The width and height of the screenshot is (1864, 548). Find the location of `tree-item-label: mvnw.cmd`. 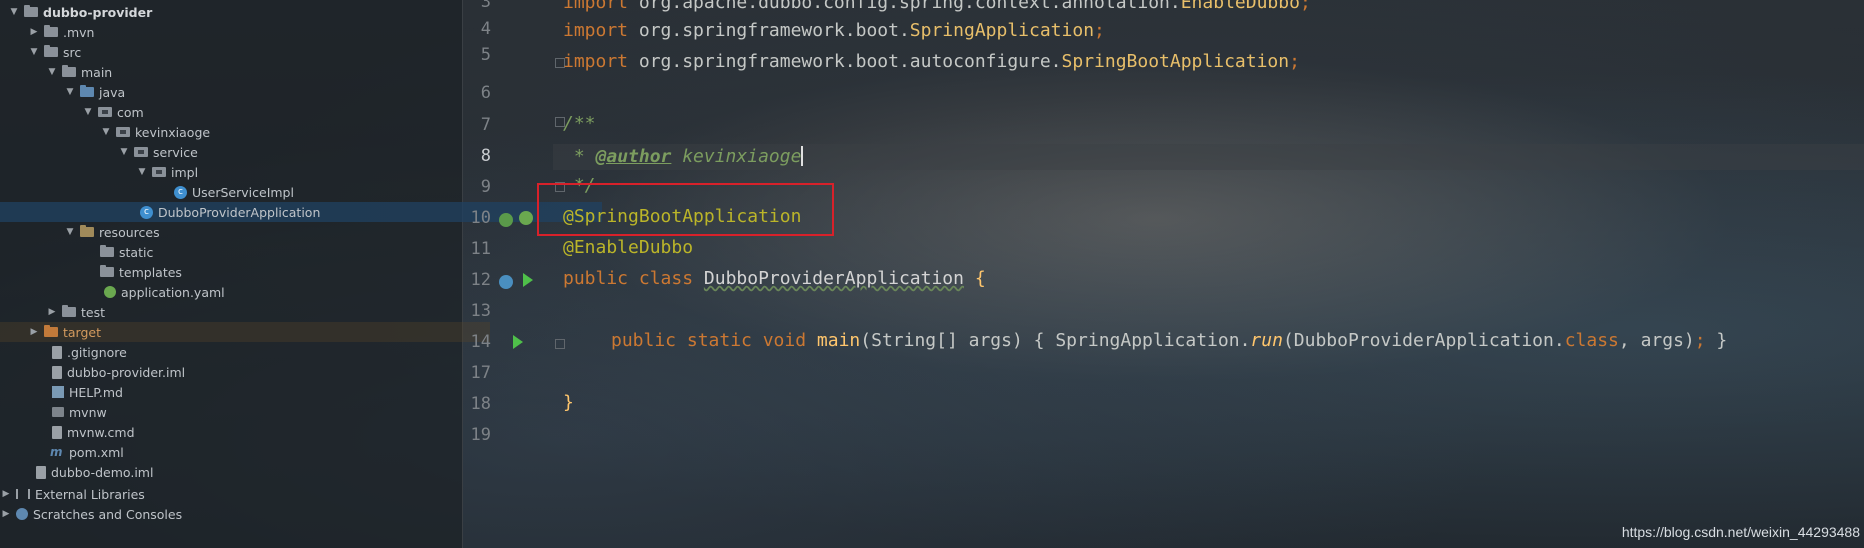

tree-item-label: mvnw.cmd is located at coordinates (101, 432).